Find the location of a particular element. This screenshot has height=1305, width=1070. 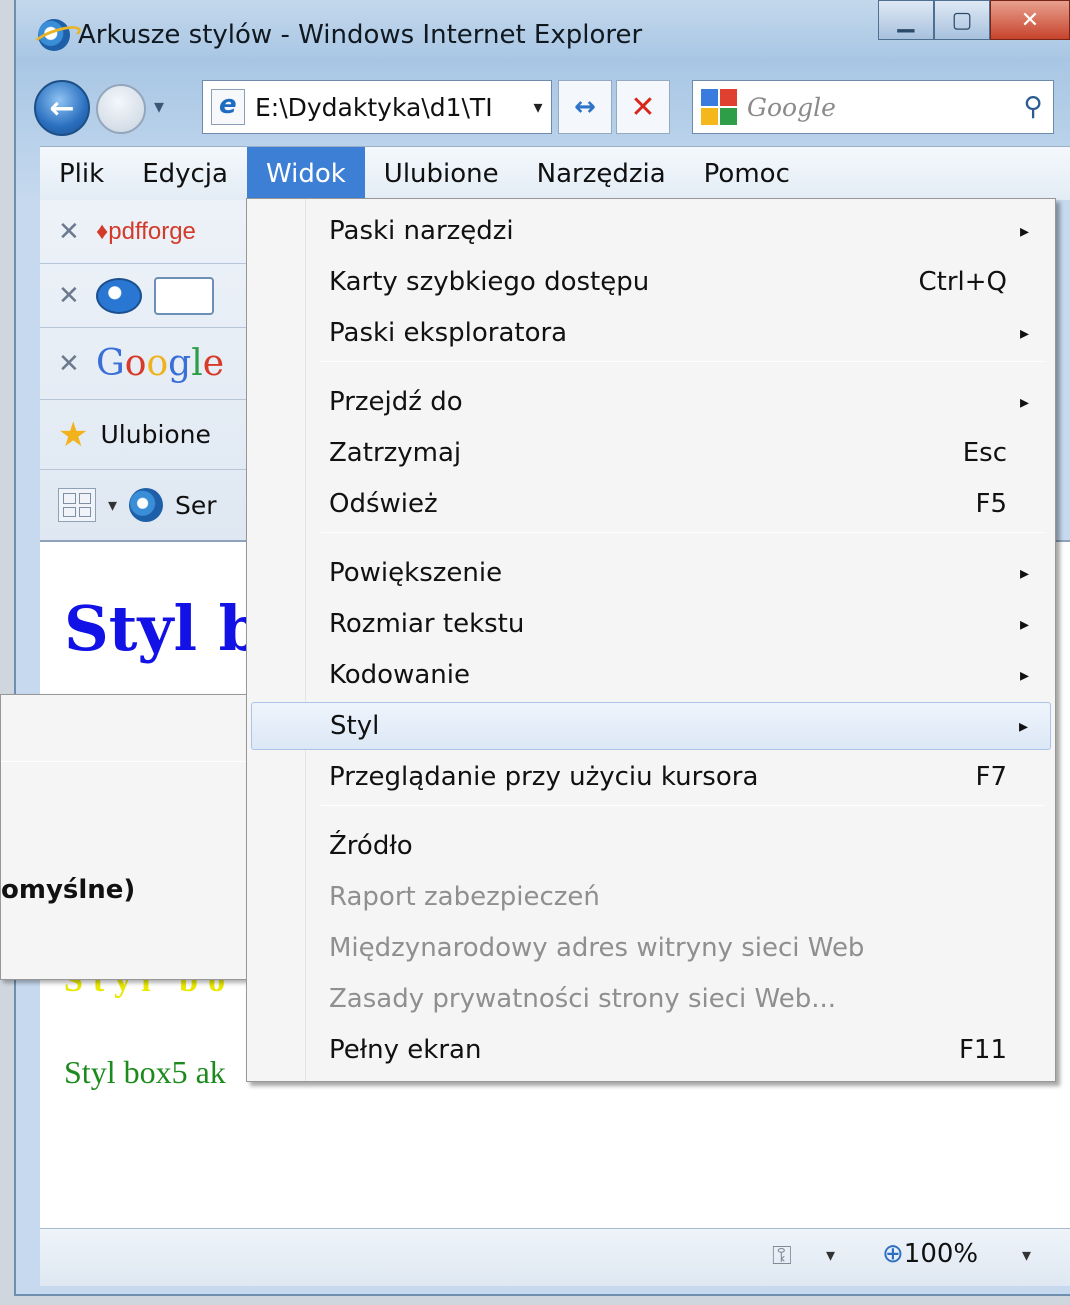

menu-plik: Plik is located at coordinates (81, 174).